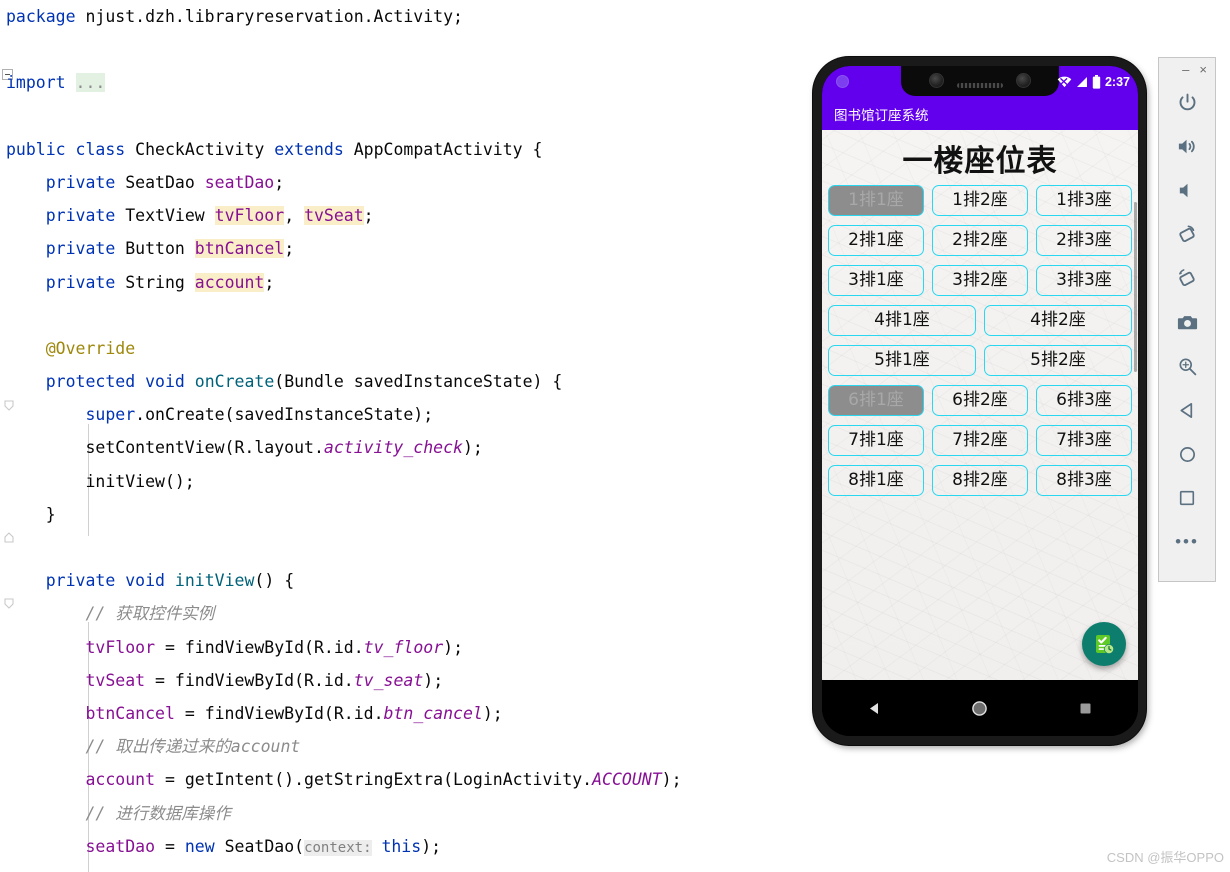  What do you see at coordinates (1187, 234) in the screenshot?
I see `rotate-left-button` at bounding box center [1187, 234].